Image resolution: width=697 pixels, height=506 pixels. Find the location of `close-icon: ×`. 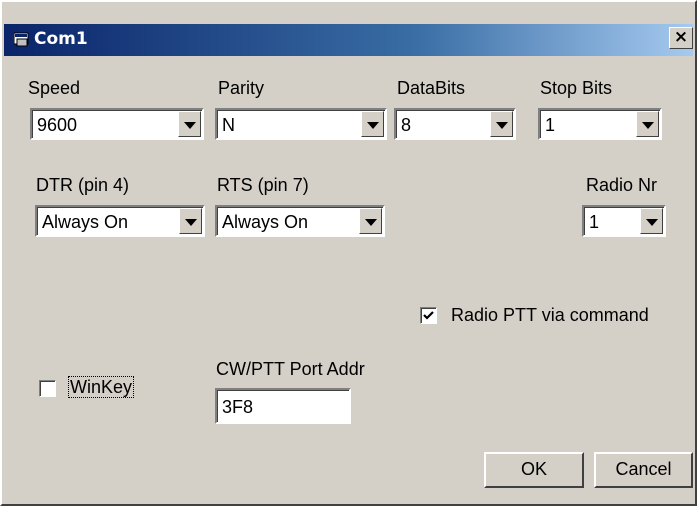

close-icon: × is located at coordinates (681, 37).